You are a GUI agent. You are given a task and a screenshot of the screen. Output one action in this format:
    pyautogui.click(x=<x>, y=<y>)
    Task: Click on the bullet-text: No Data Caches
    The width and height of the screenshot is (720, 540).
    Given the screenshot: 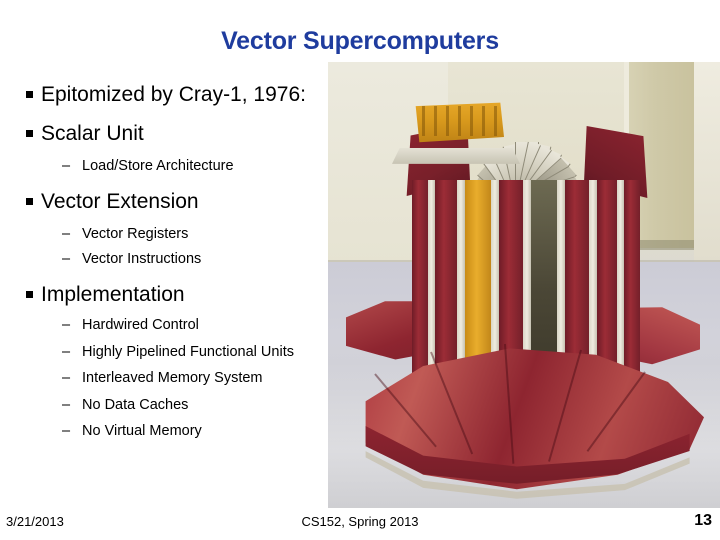 What is the action you would take?
    pyautogui.click(x=135, y=405)
    